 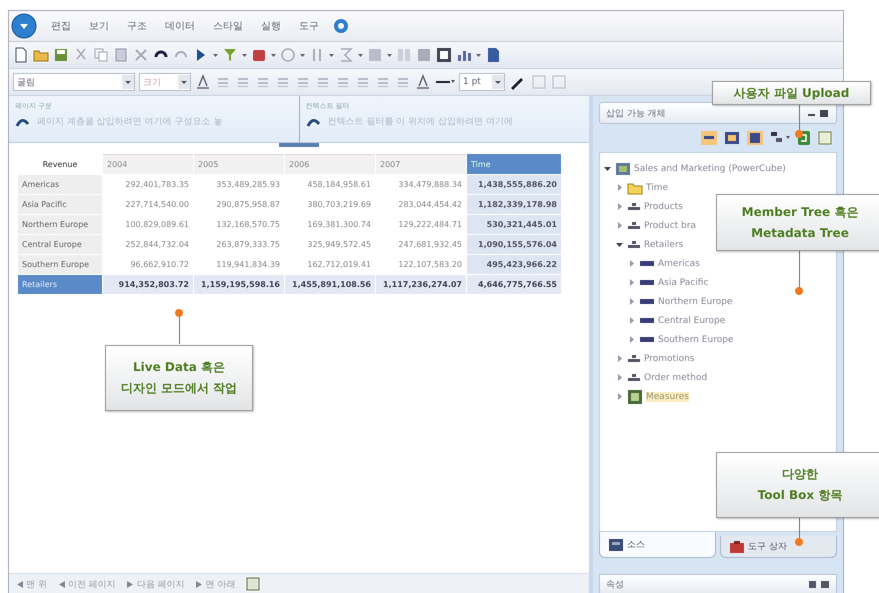 I want to click on table-cell-text: 162,712,019.41, so click(x=339, y=265).